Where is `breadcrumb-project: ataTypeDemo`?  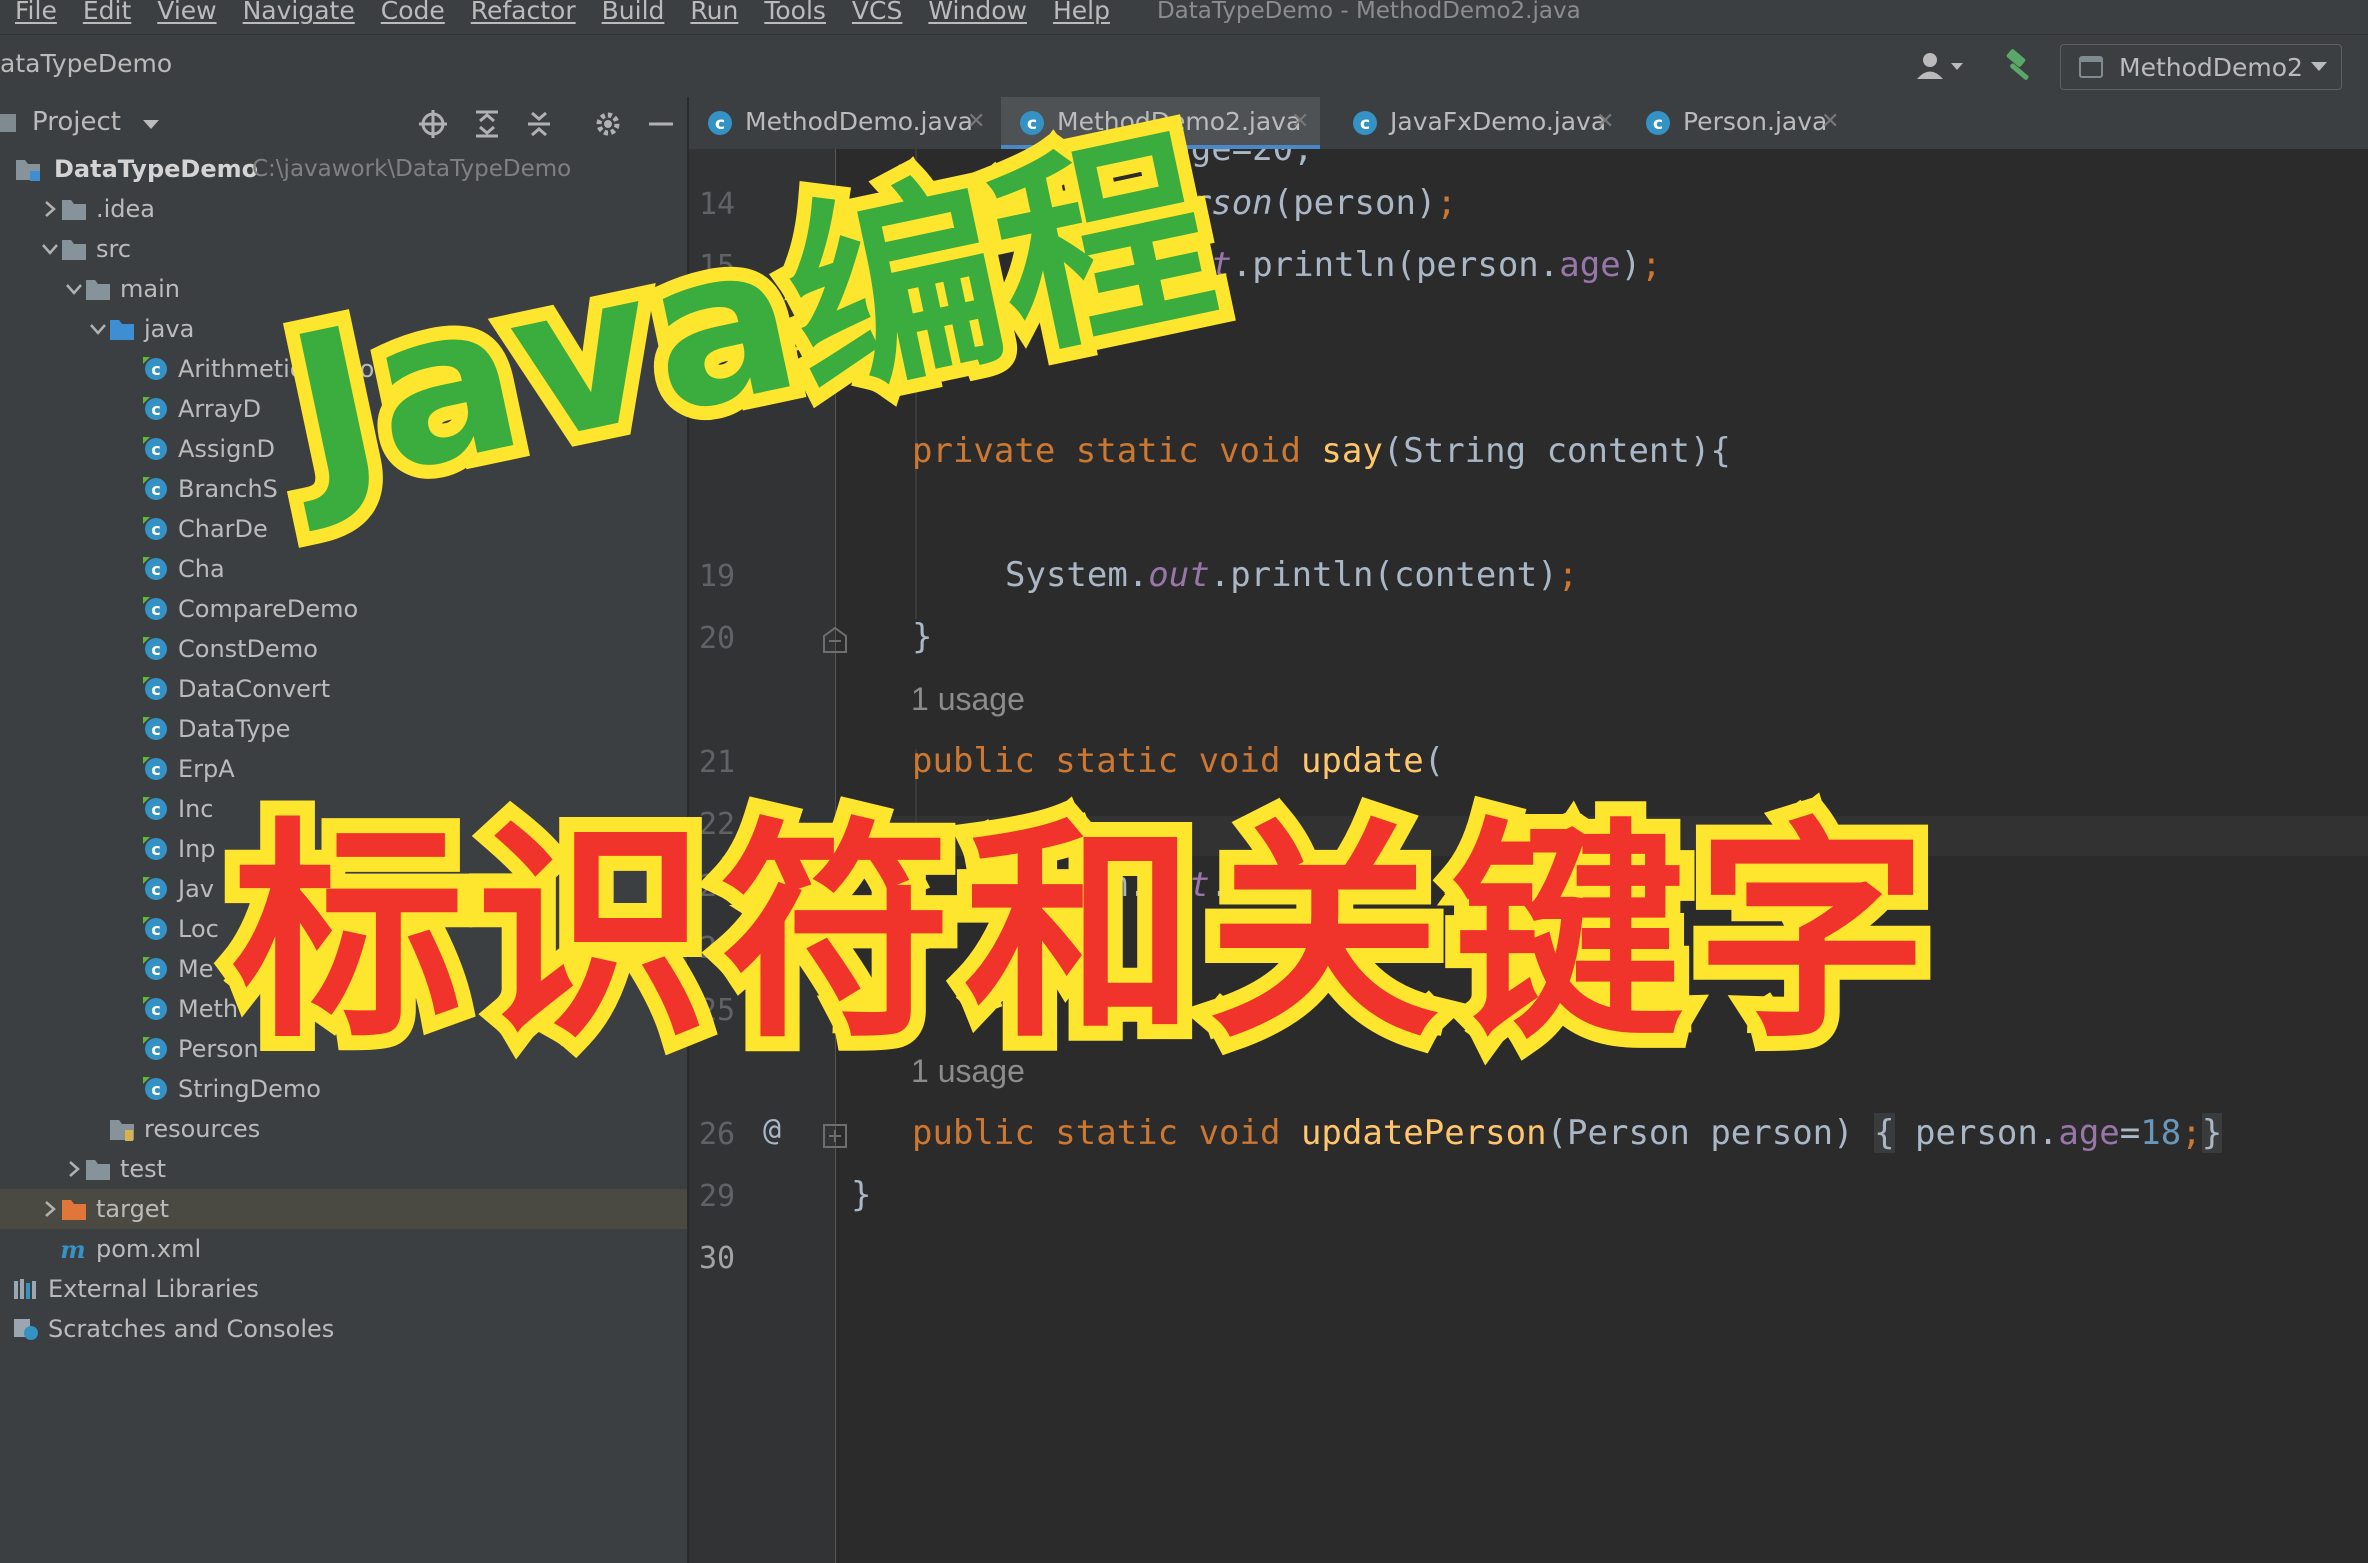 breadcrumb-project: ataTypeDemo is located at coordinates (86, 63).